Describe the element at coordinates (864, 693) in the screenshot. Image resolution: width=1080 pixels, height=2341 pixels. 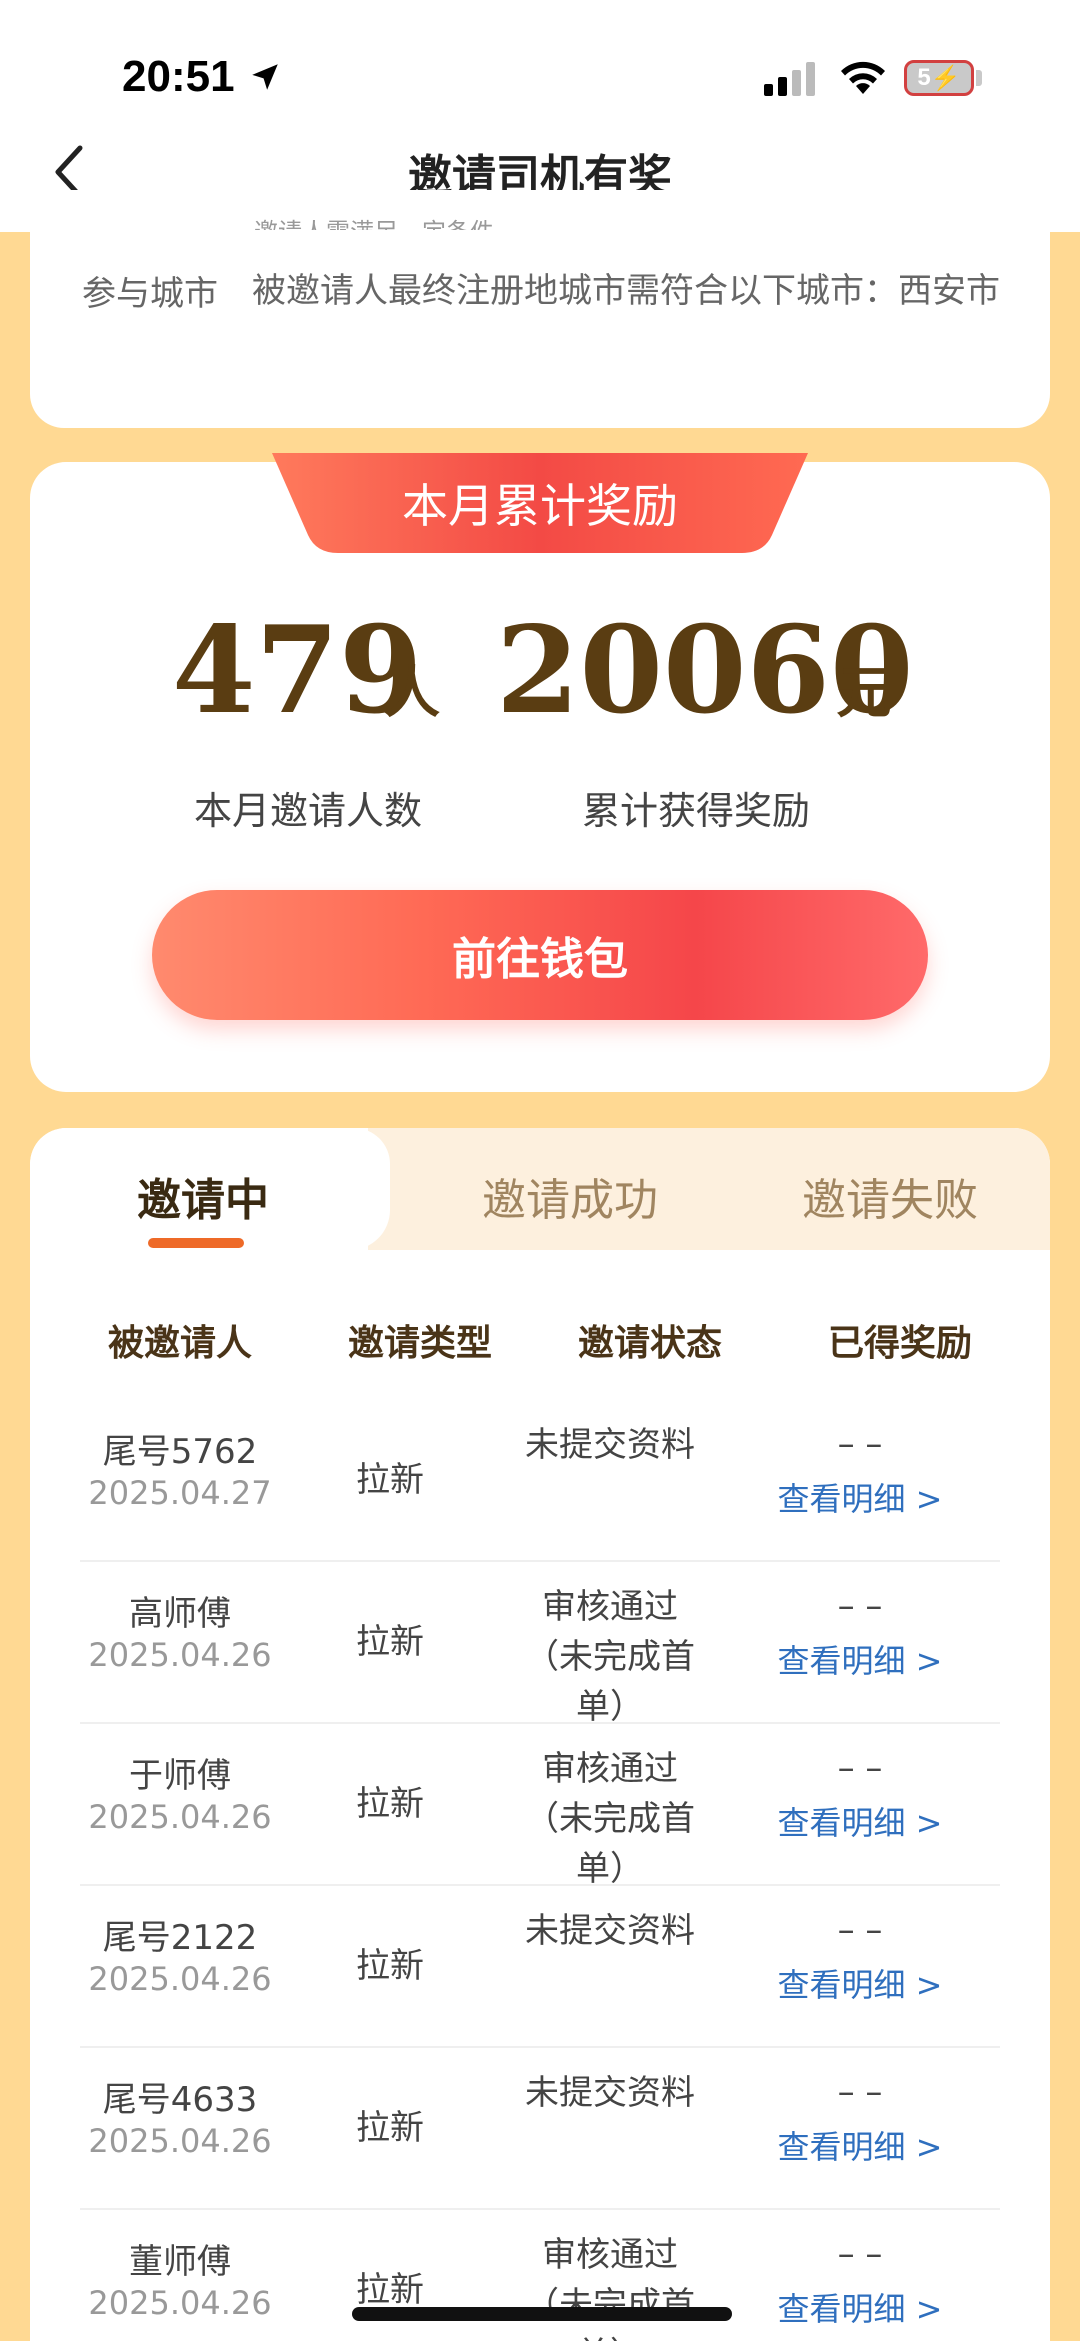
I see `amount-unit: 元` at that location.